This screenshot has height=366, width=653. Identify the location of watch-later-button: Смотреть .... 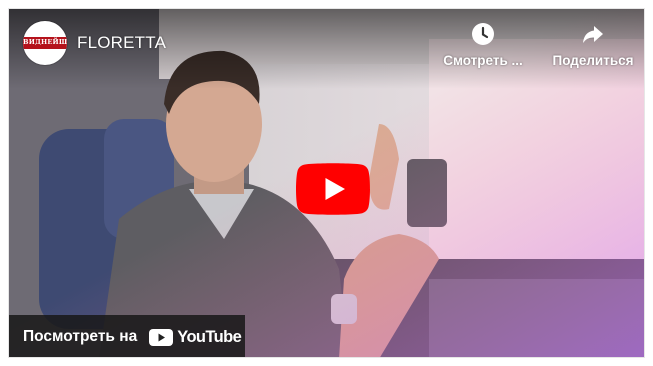
(483, 44).